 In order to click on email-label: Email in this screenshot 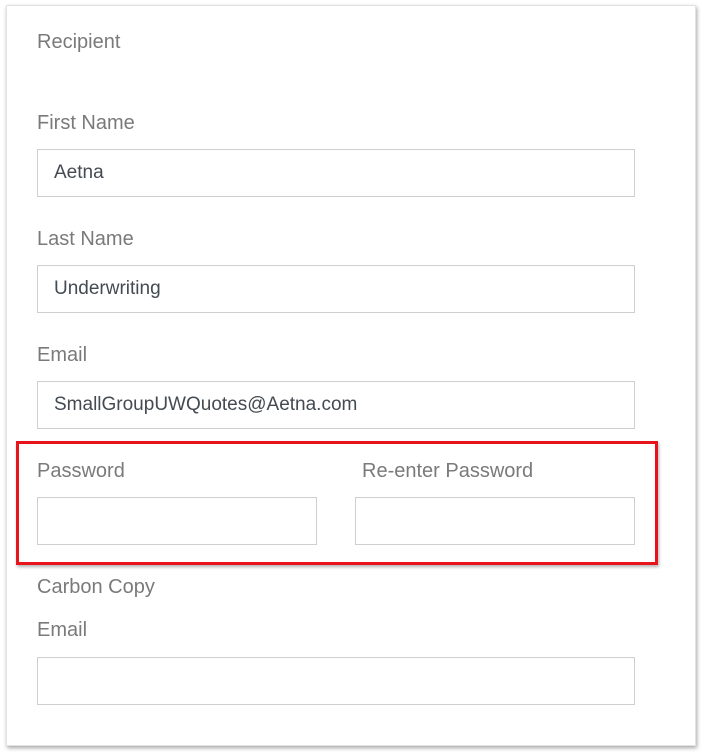, I will do `click(62, 355)`.